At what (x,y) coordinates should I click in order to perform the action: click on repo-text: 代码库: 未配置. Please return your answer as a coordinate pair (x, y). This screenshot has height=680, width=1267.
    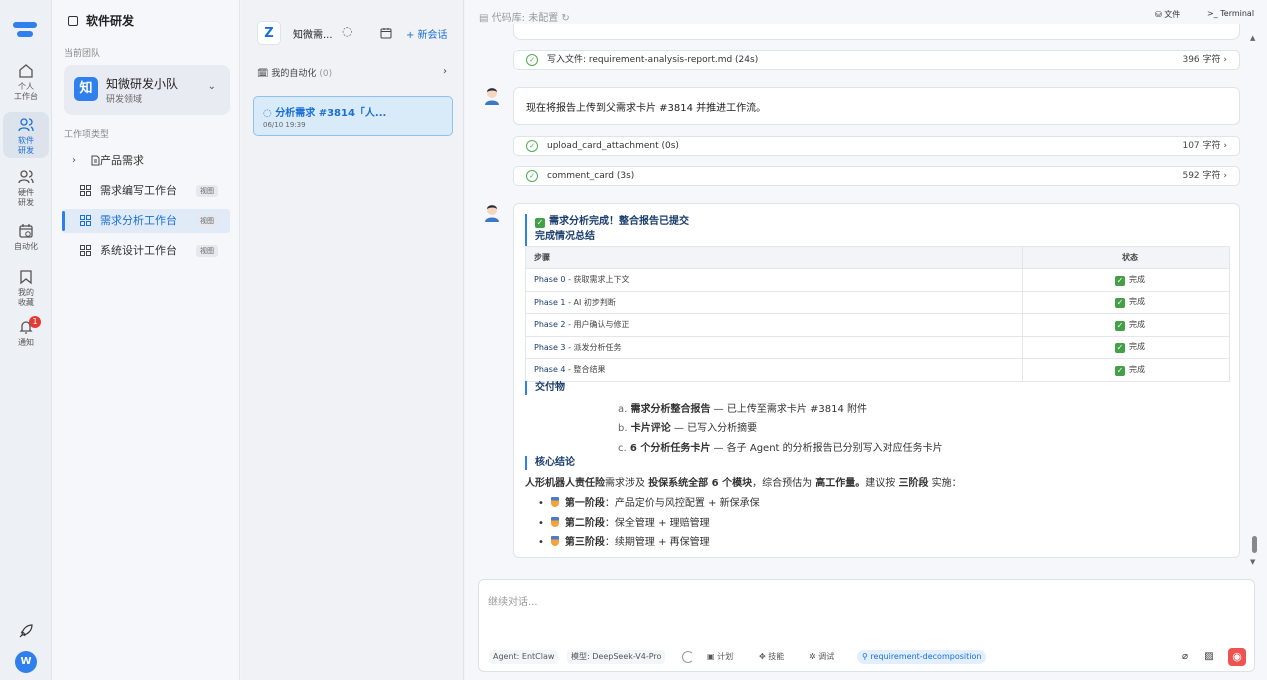
    Looking at the image, I should click on (525, 18).